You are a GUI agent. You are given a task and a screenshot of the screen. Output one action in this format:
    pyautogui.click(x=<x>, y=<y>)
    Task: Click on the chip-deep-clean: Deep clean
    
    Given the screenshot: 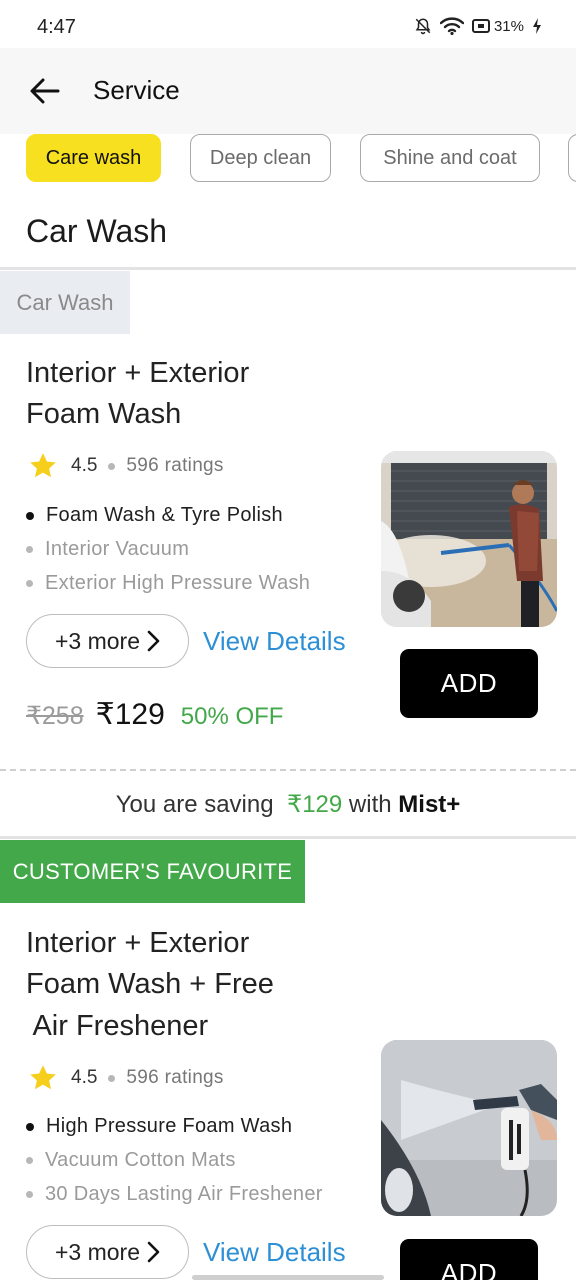 What is the action you would take?
    pyautogui.click(x=260, y=158)
    